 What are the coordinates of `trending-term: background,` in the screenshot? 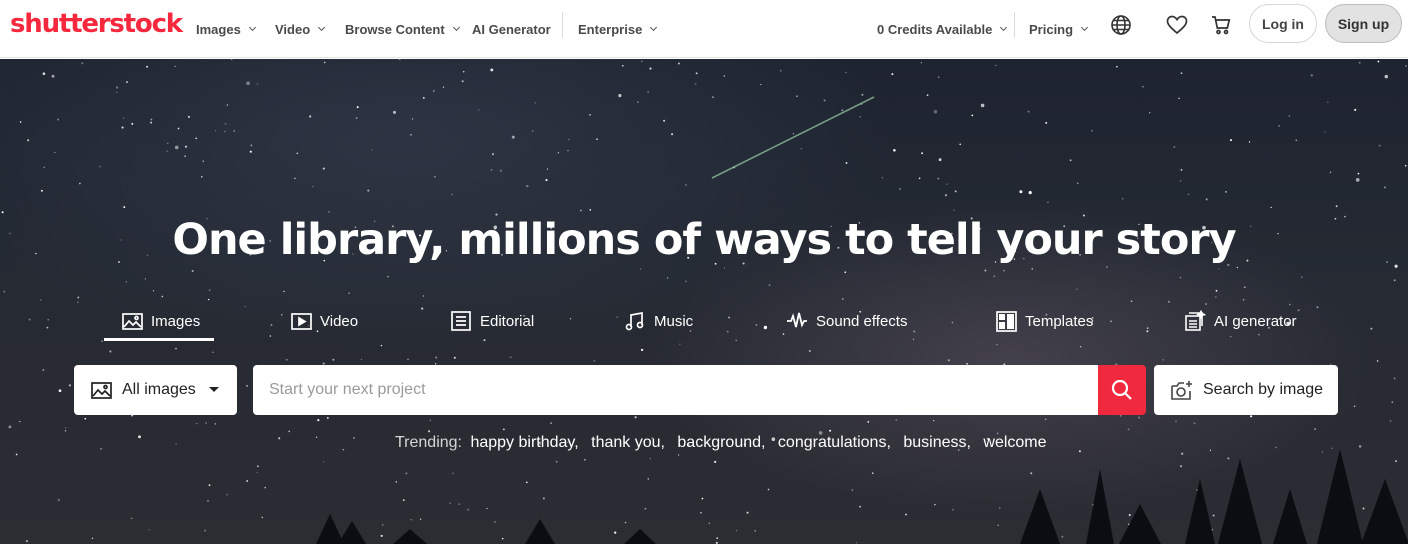 It's located at (721, 442).